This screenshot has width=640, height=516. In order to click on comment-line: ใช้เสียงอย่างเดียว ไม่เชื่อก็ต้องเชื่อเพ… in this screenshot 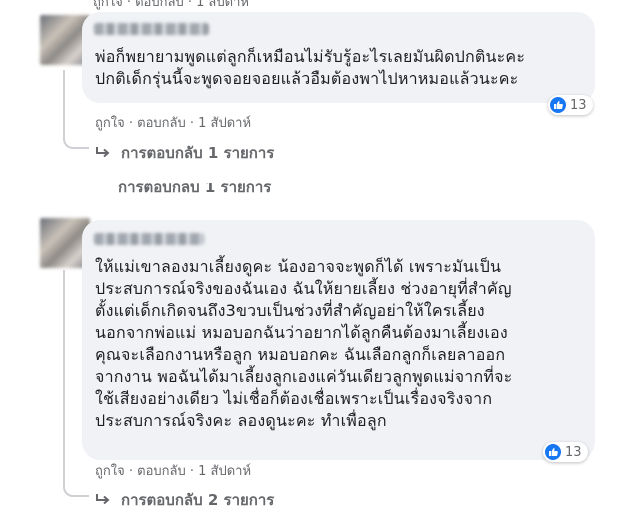, I will do `click(294, 398)`.